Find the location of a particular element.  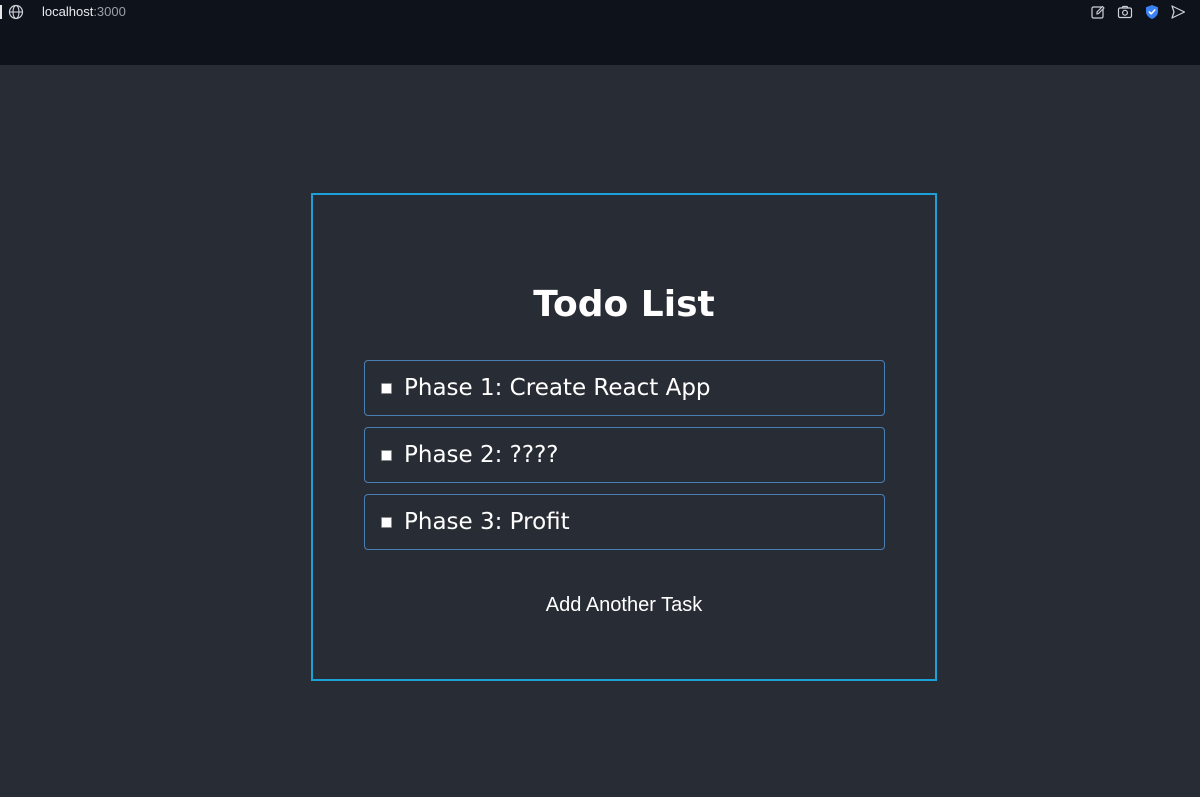

camera-icon is located at coordinates (1125, 12).